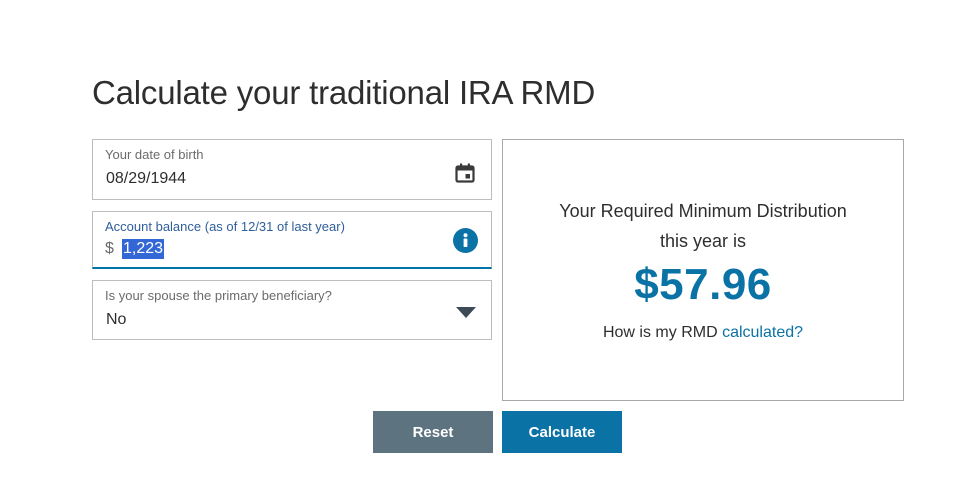 The height and width of the screenshot is (488, 975). What do you see at coordinates (109, 248) in the screenshot?
I see `currency-symbol: $` at bounding box center [109, 248].